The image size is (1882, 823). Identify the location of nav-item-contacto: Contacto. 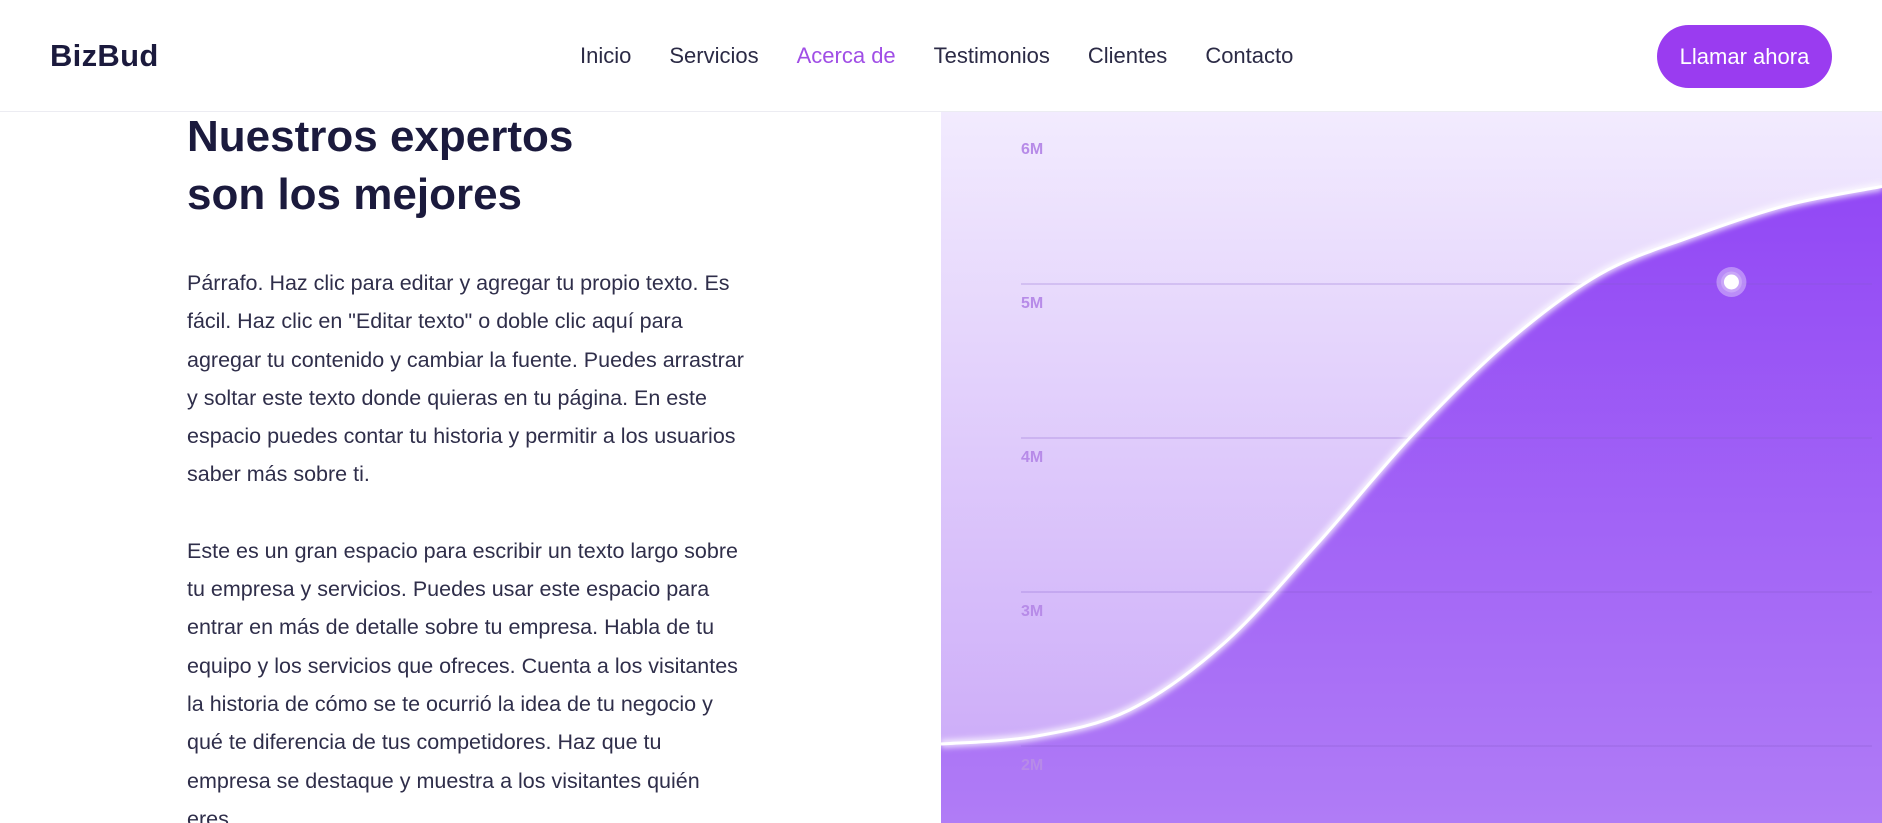
(1249, 56).